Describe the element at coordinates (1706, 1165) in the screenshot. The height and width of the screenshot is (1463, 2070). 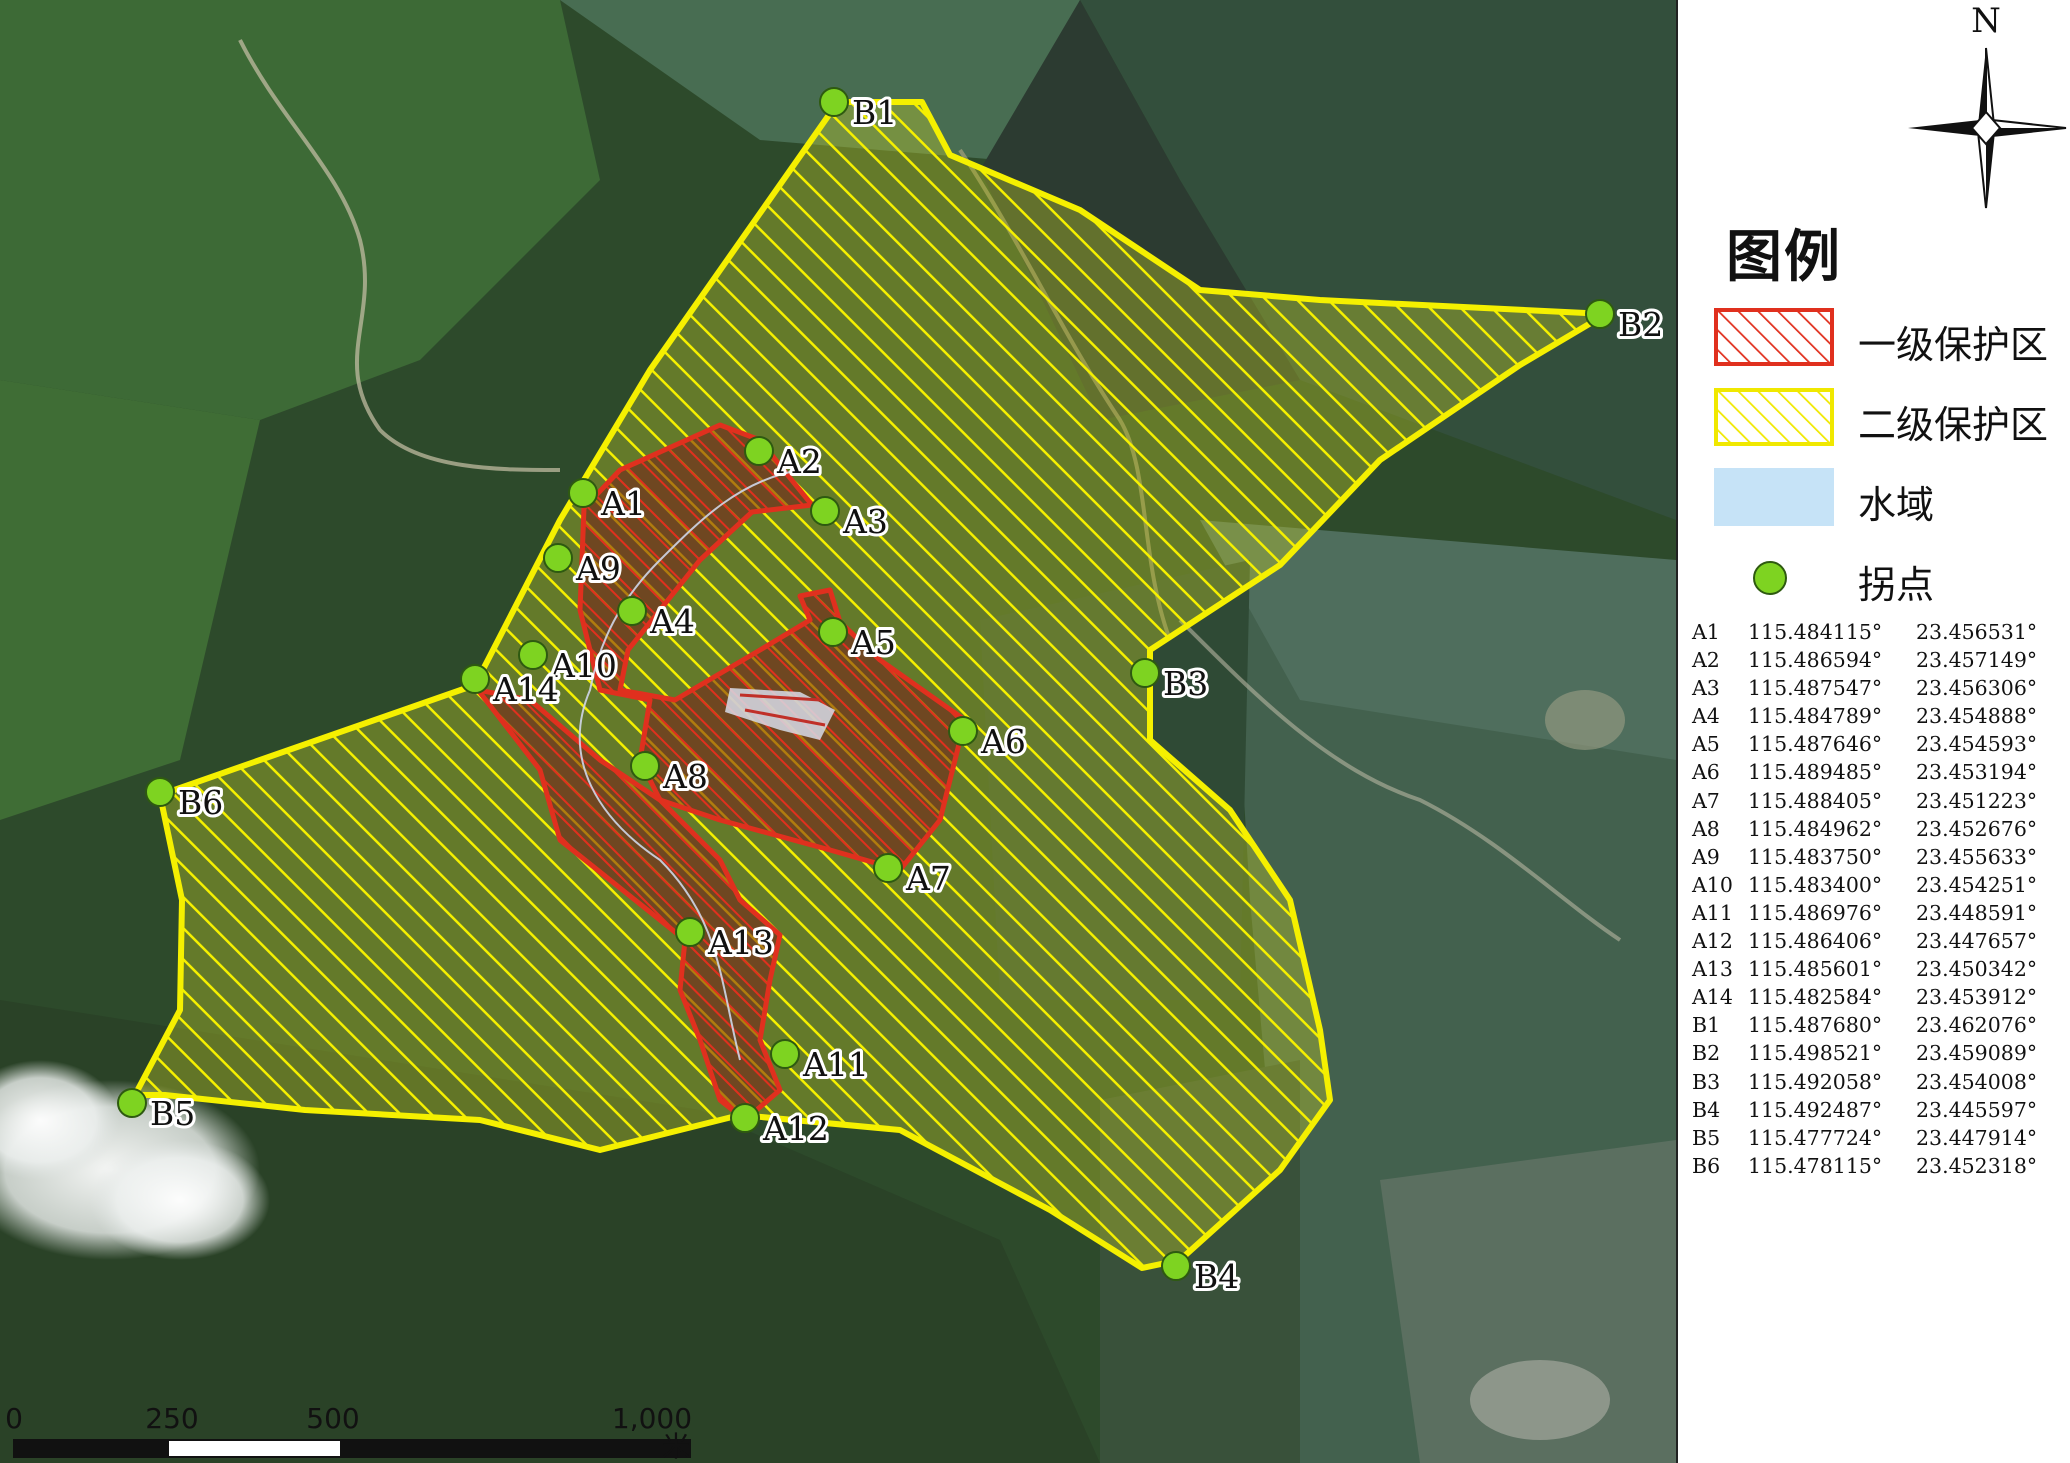
I see `point-id: B6` at that location.